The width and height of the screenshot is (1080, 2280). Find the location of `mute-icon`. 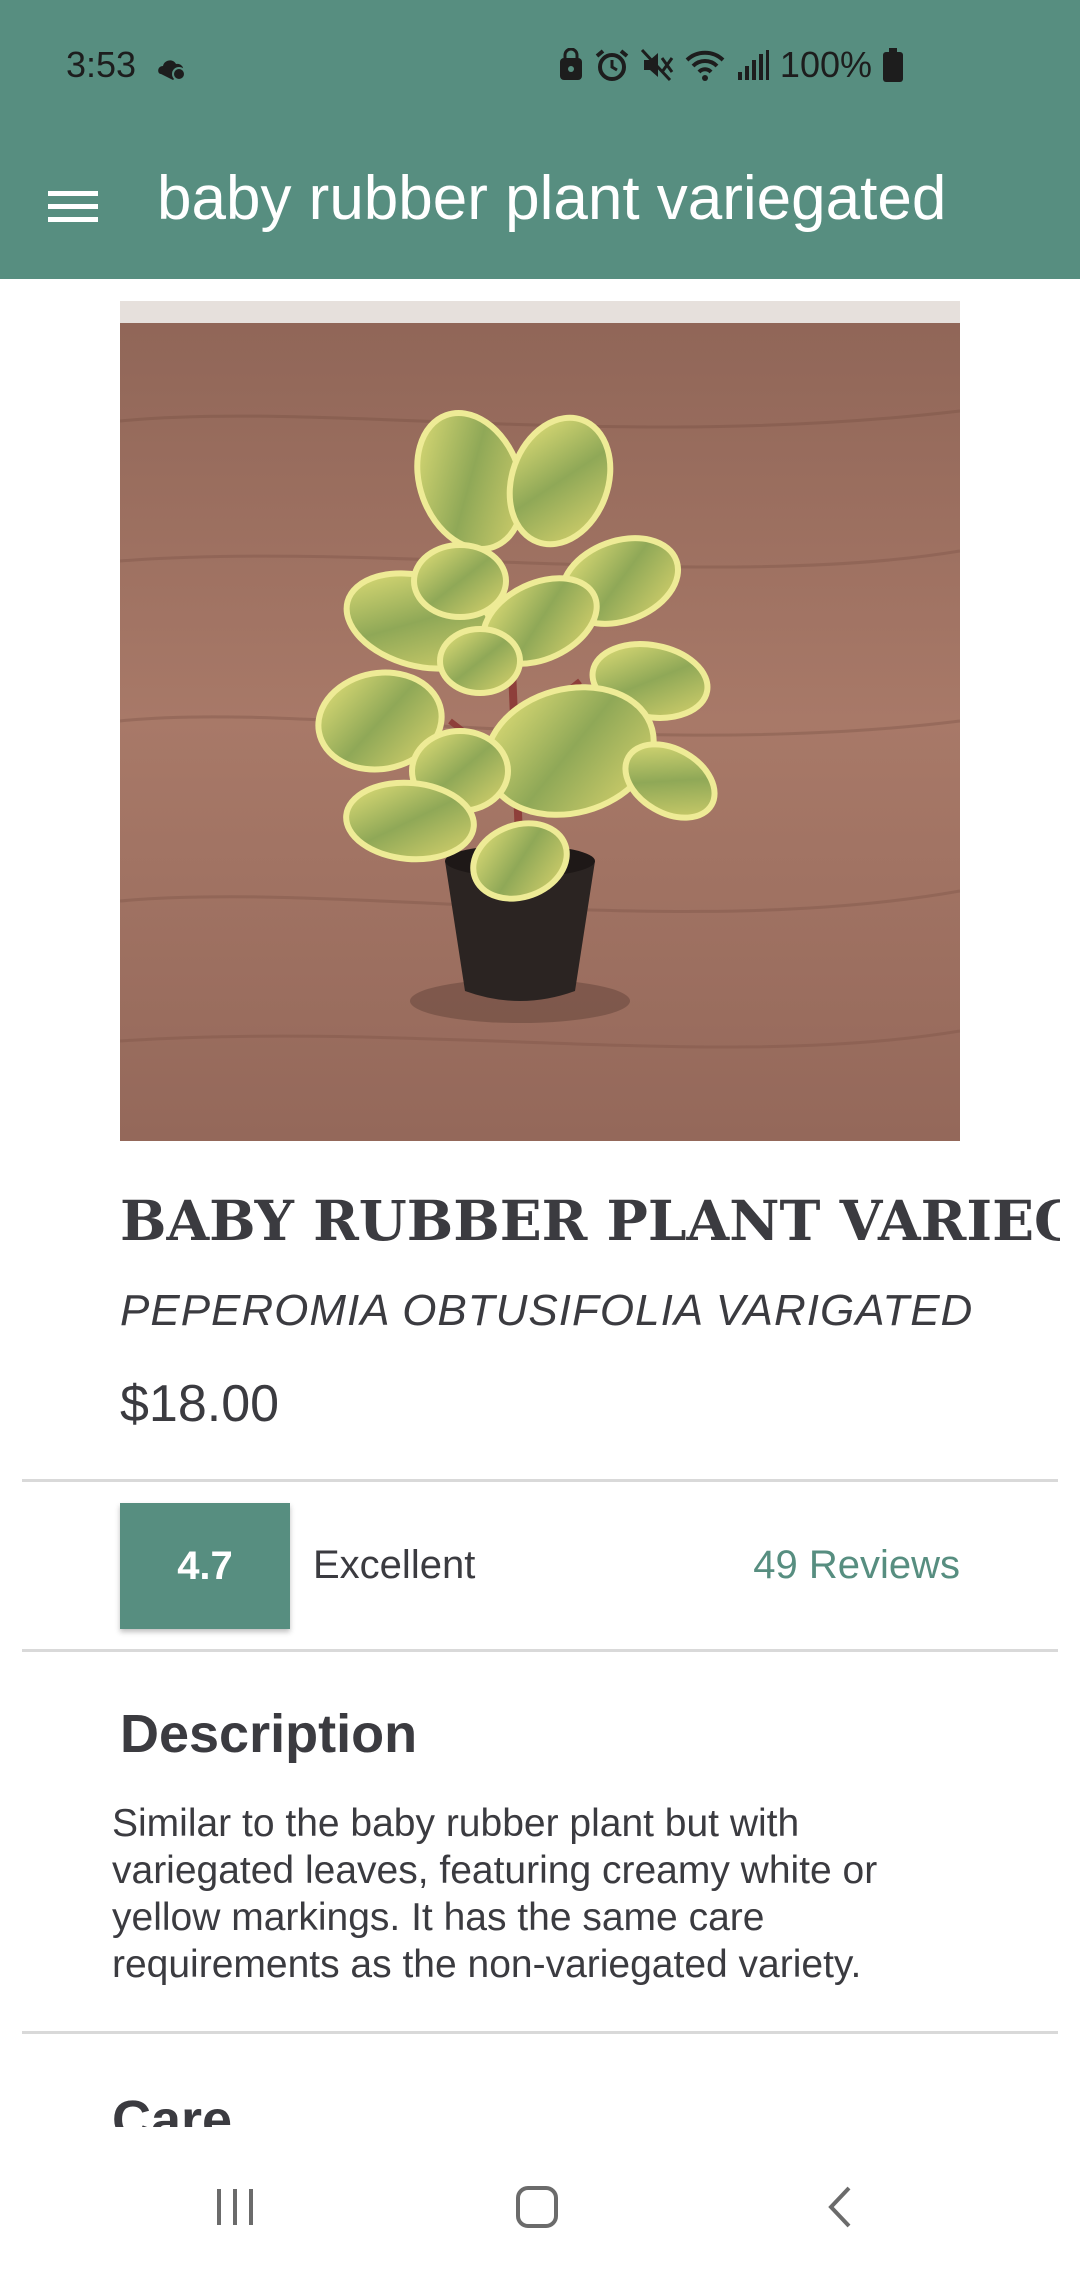

mute-icon is located at coordinates (657, 65).